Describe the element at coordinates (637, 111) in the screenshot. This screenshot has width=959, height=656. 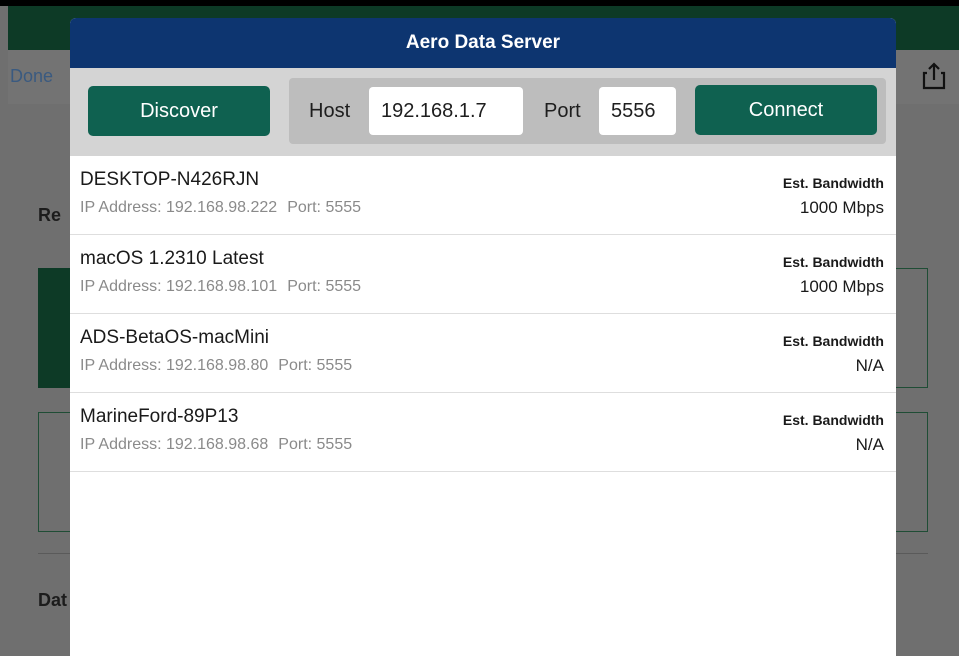
I see `port-input: 5556` at that location.